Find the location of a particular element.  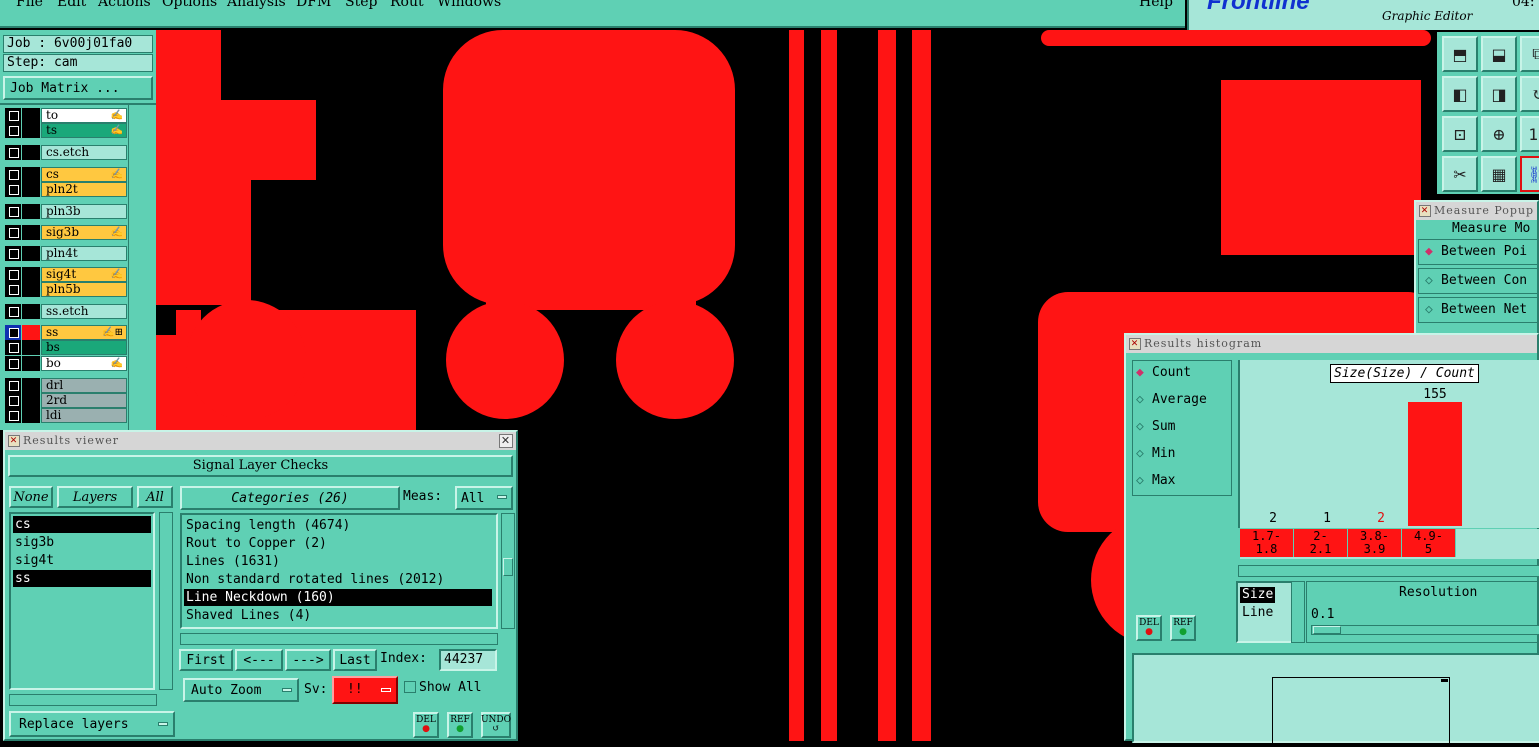

prev-button: <--- is located at coordinates (259, 660).